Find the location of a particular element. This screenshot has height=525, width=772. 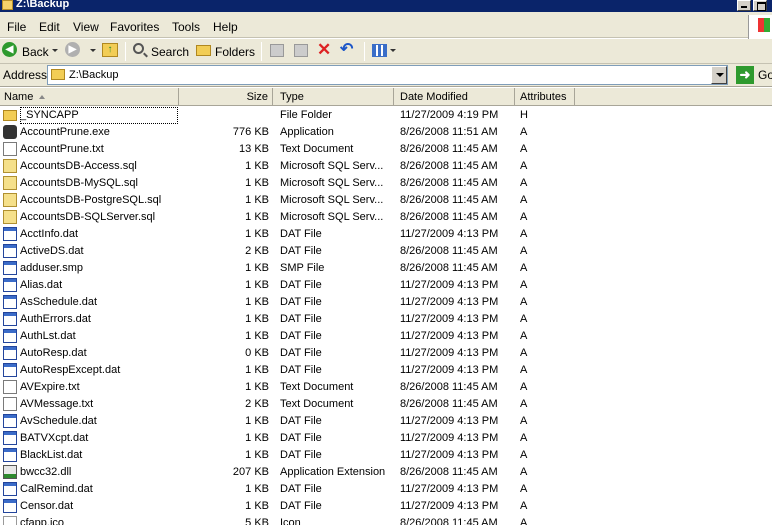

menu-help: Help is located at coordinates (225, 27).